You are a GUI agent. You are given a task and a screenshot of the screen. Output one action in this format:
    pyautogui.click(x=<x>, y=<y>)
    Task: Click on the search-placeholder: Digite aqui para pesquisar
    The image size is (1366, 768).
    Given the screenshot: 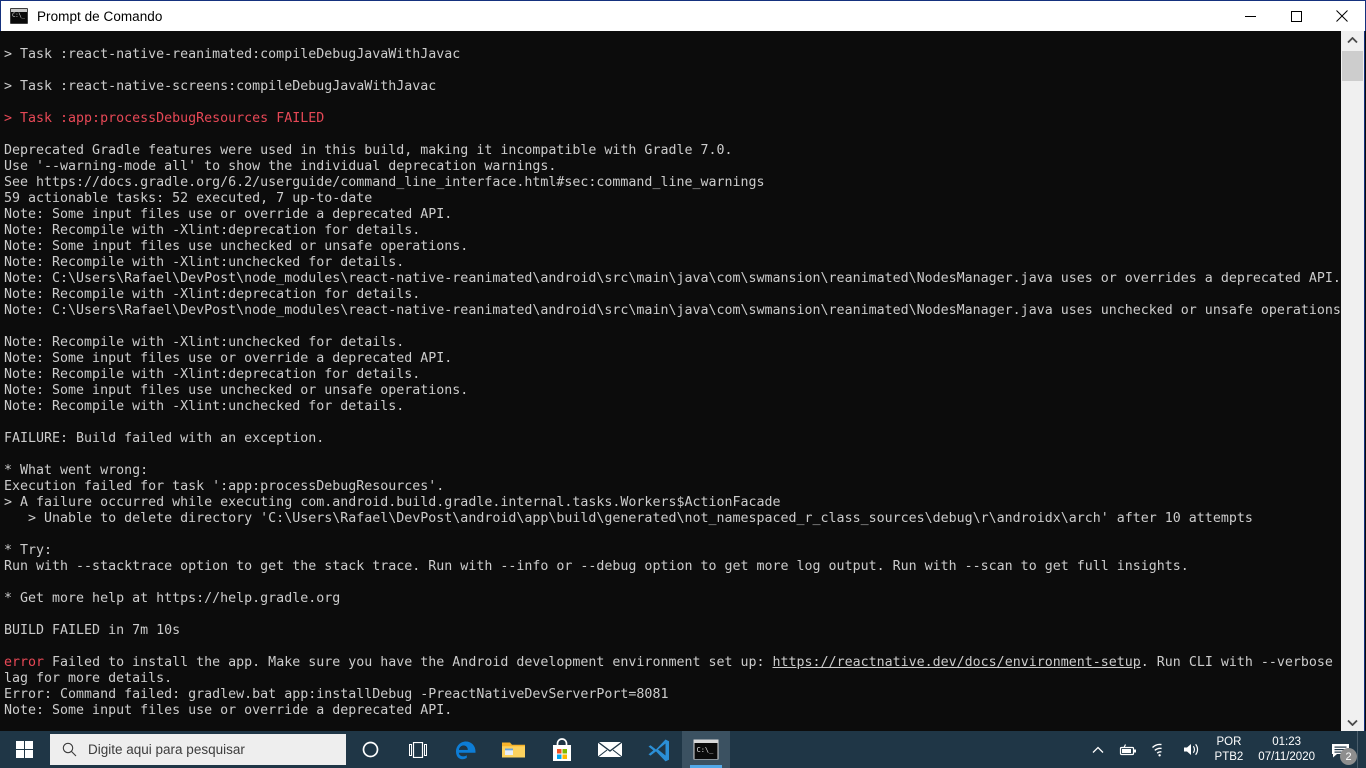 What is the action you would take?
    pyautogui.click(x=166, y=749)
    